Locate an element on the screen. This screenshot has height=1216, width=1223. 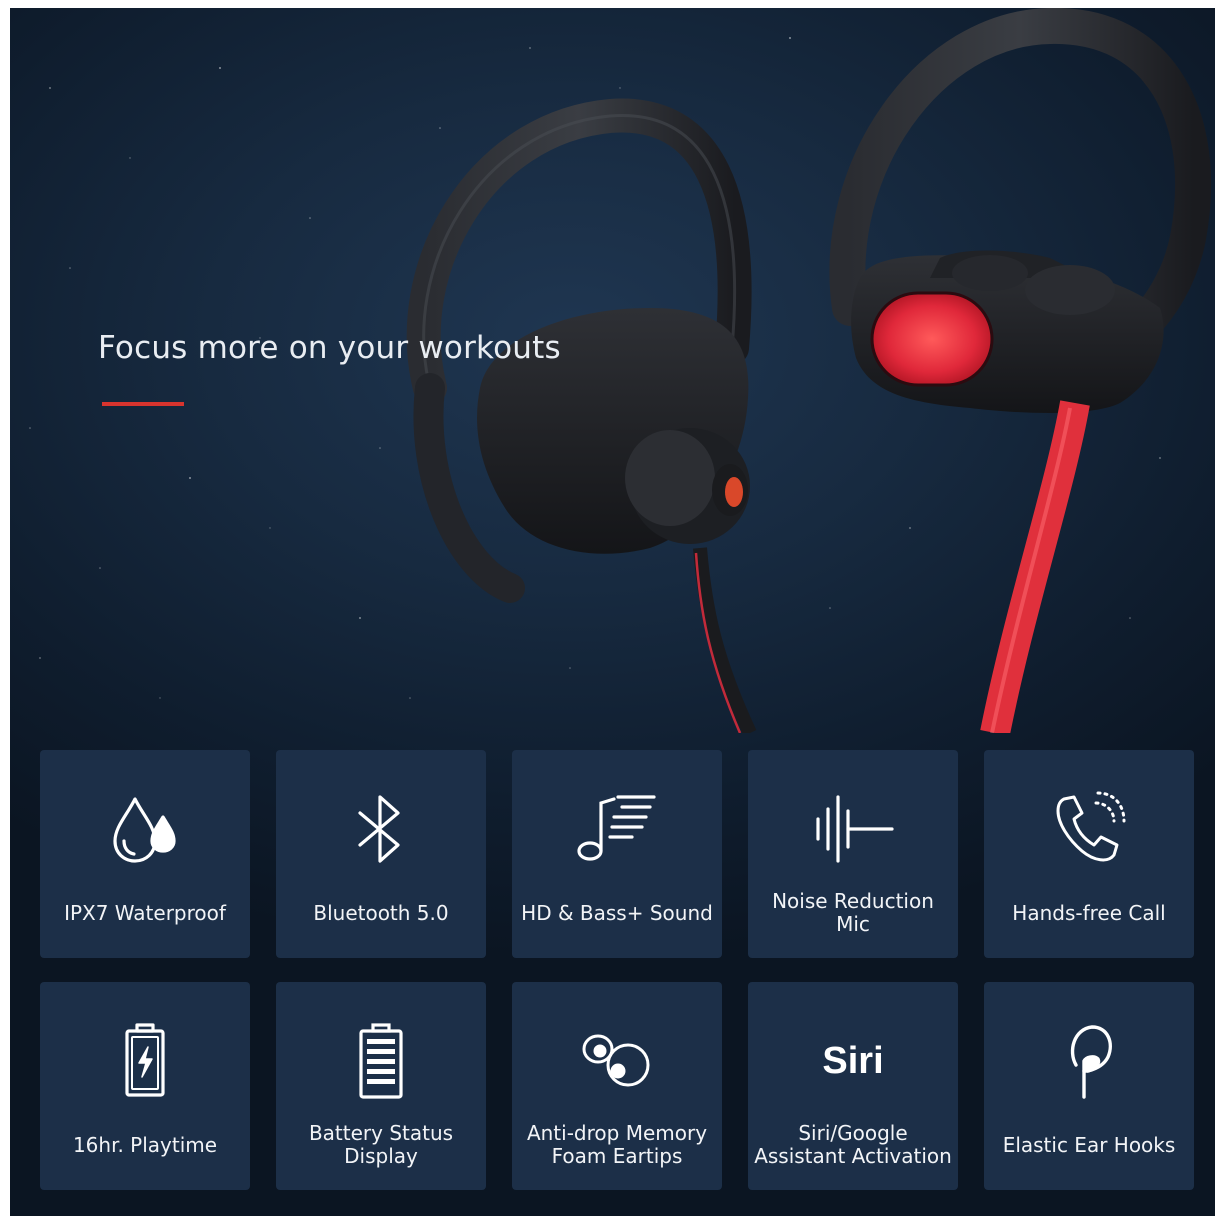
feature-tile-noise-reduction: Noise Reduction Mic is located at coordinates (853, 854).